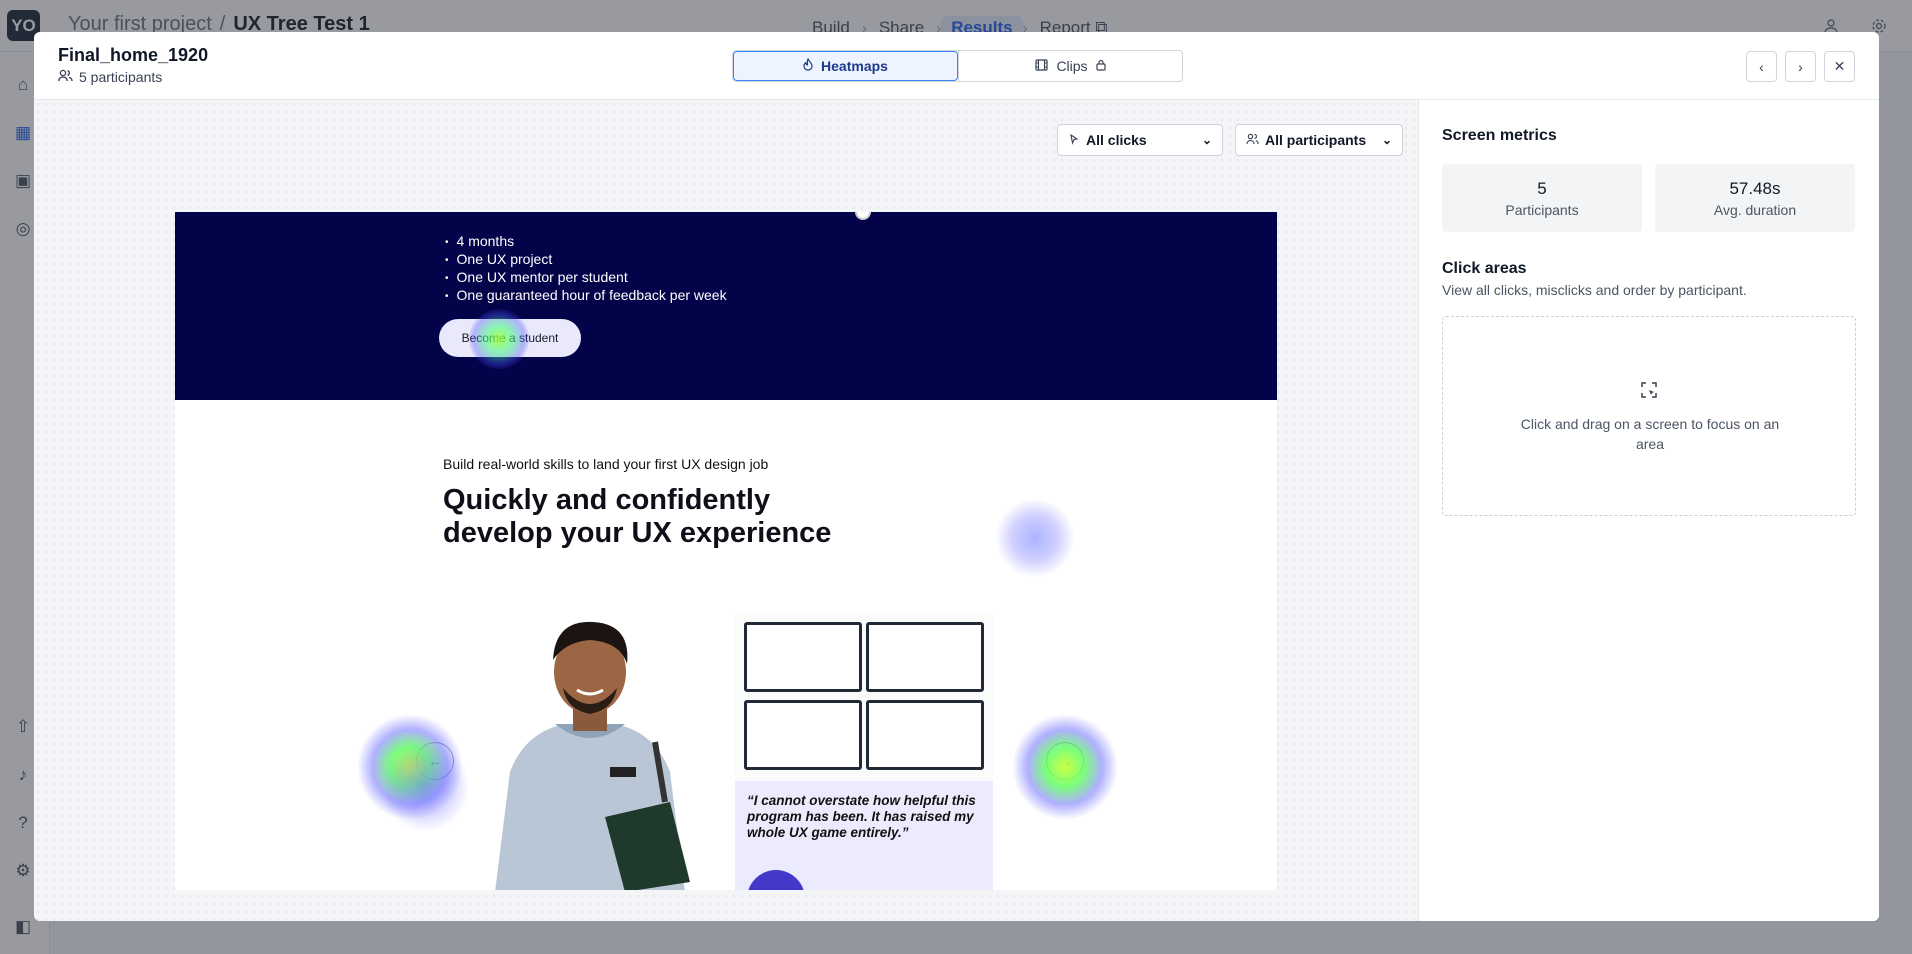 This screenshot has height=954, width=1912. I want to click on become-student-button: Become a student, so click(510, 338).